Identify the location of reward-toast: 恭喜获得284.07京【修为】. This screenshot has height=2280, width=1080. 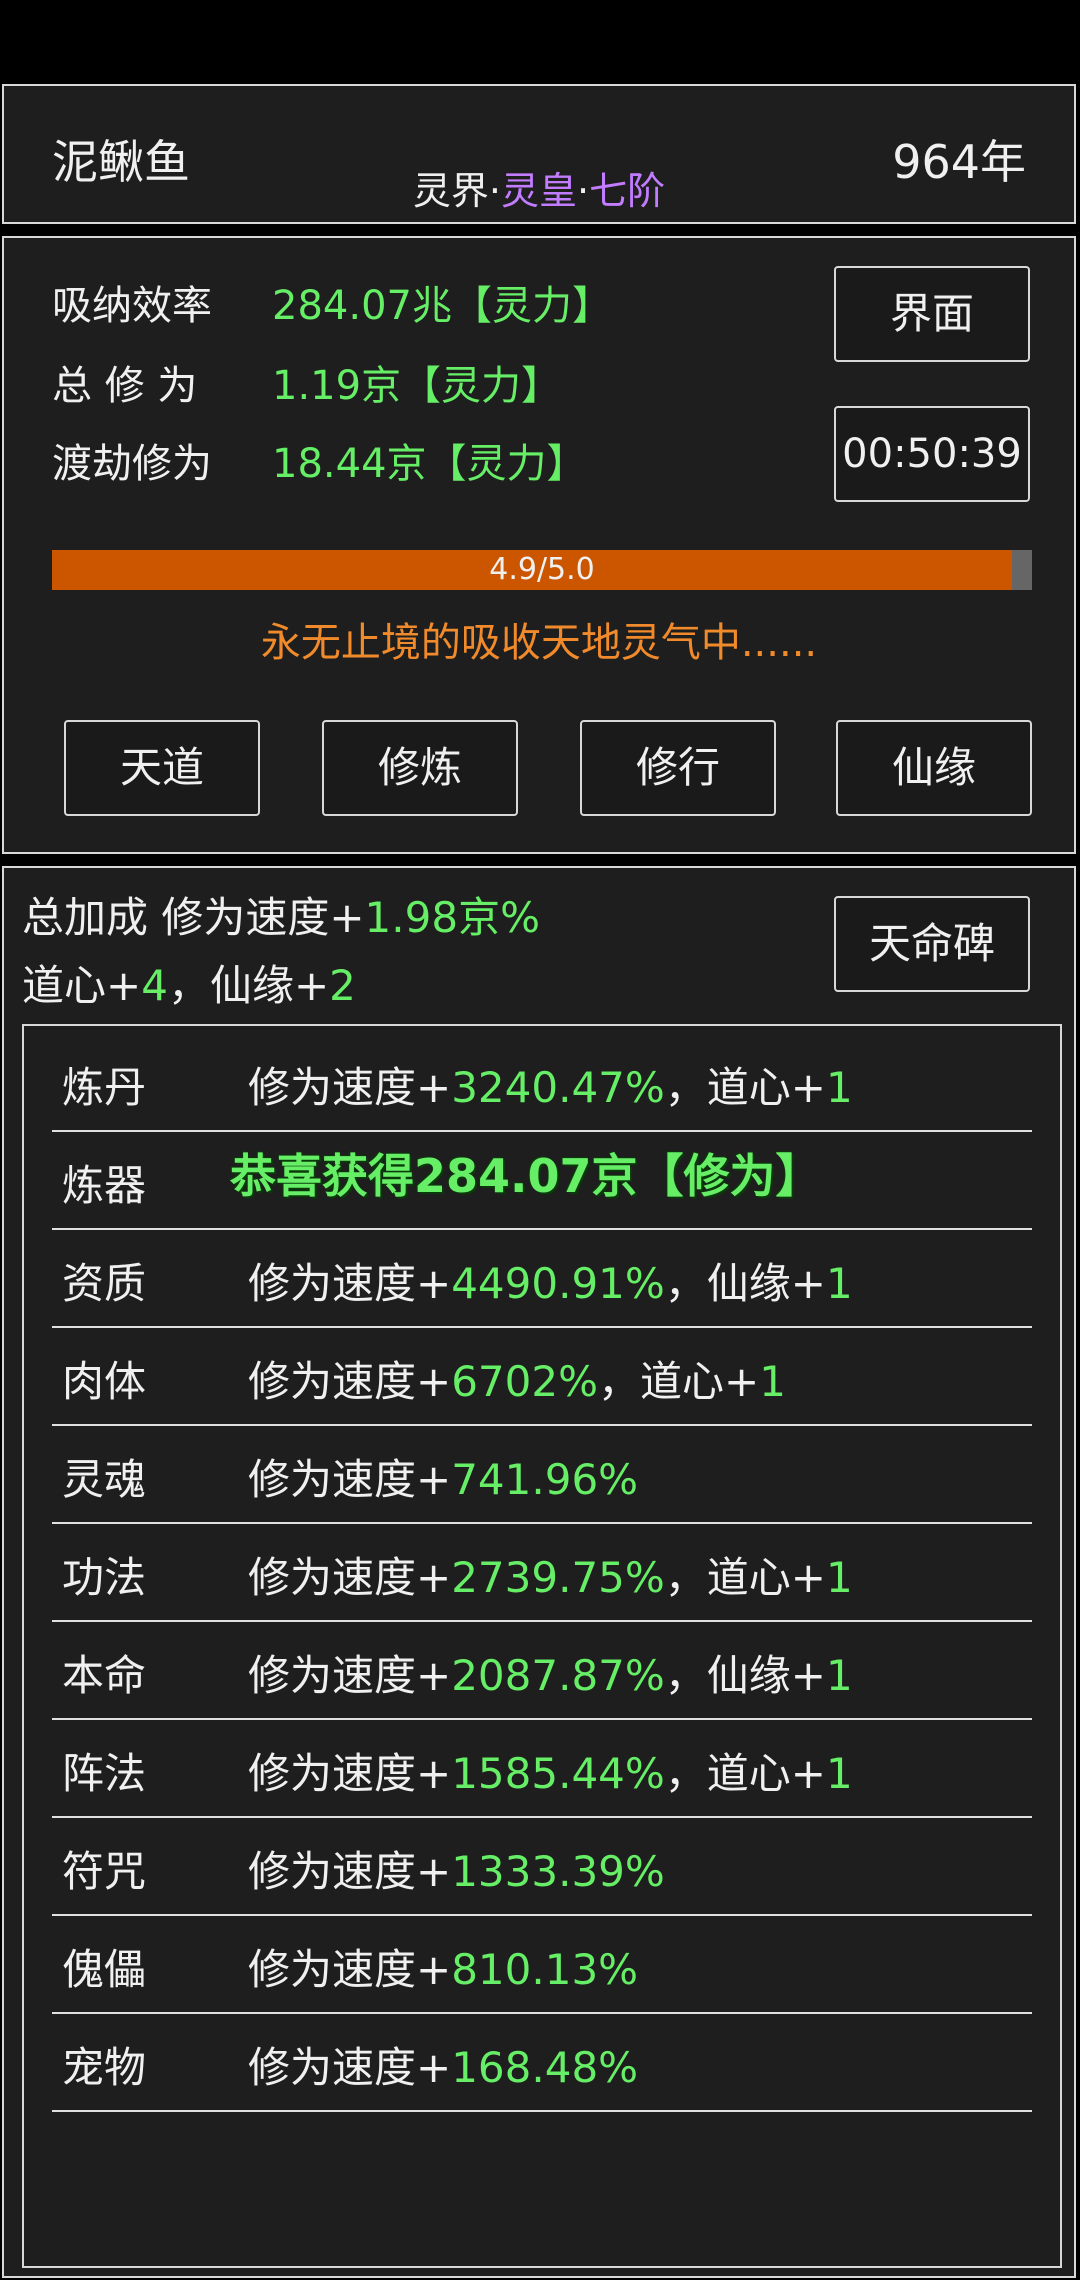
(526, 1176).